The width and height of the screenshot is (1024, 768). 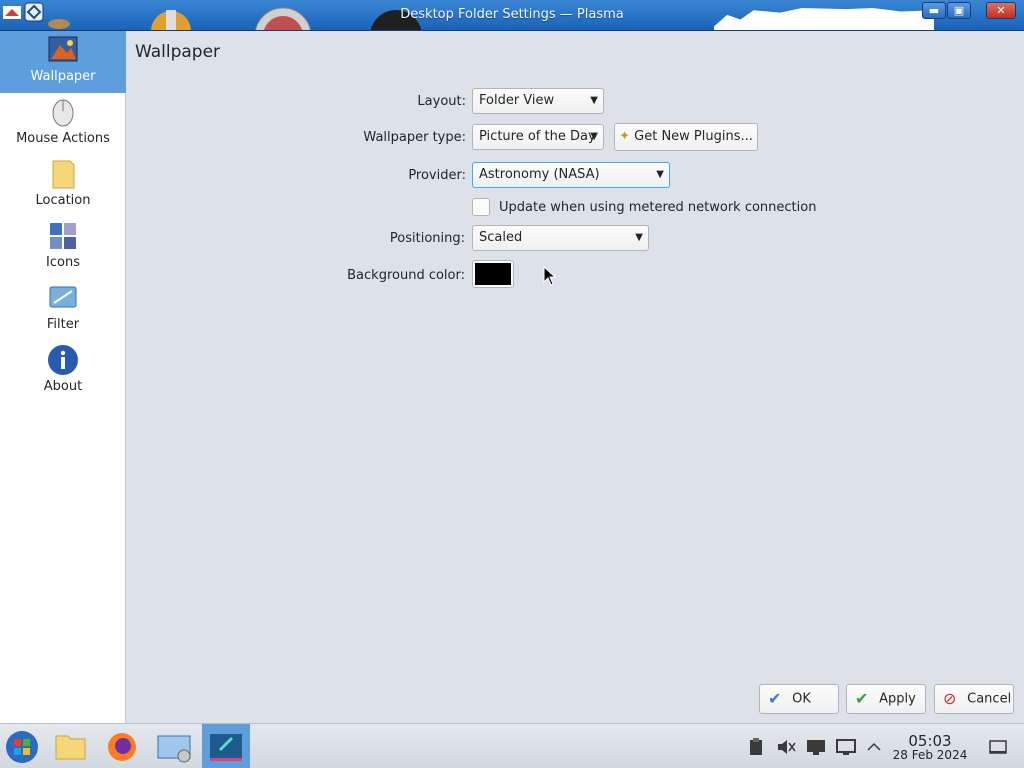 I want to click on plasma-settings-task, so click(x=226, y=746).